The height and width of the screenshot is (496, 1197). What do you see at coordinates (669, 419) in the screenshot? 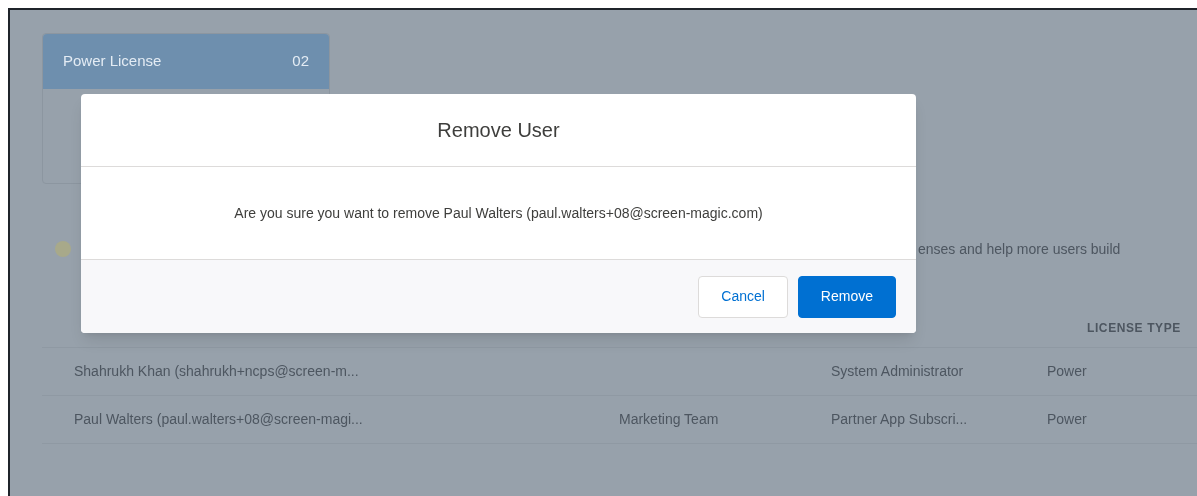
I see `table-cell: Marketing Team` at bounding box center [669, 419].